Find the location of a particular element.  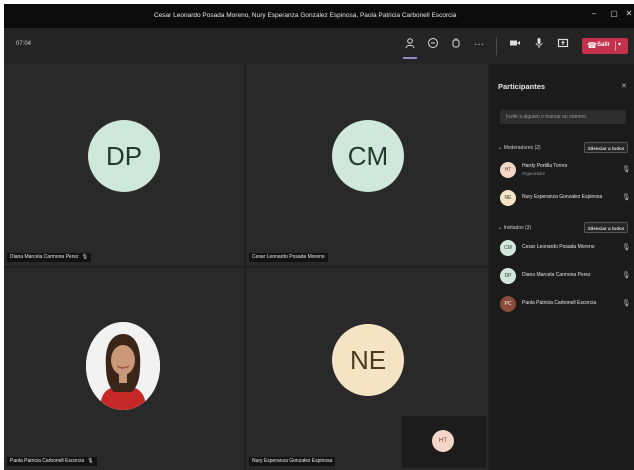

chevron-down-icon: ▾ is located at coordinates (619, 44).